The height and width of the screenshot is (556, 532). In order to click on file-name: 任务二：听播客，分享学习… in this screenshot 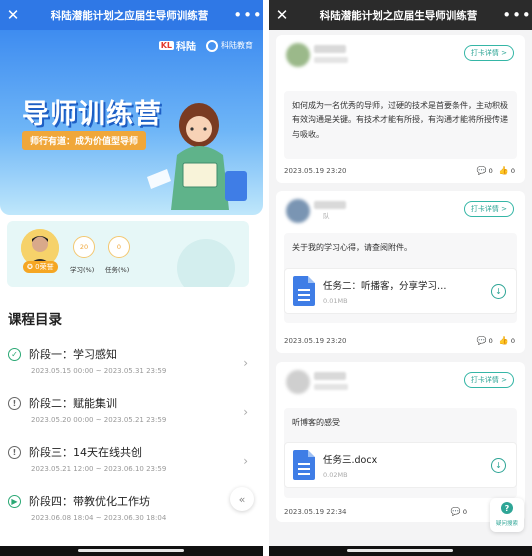, I will do `click(385, 286)`.